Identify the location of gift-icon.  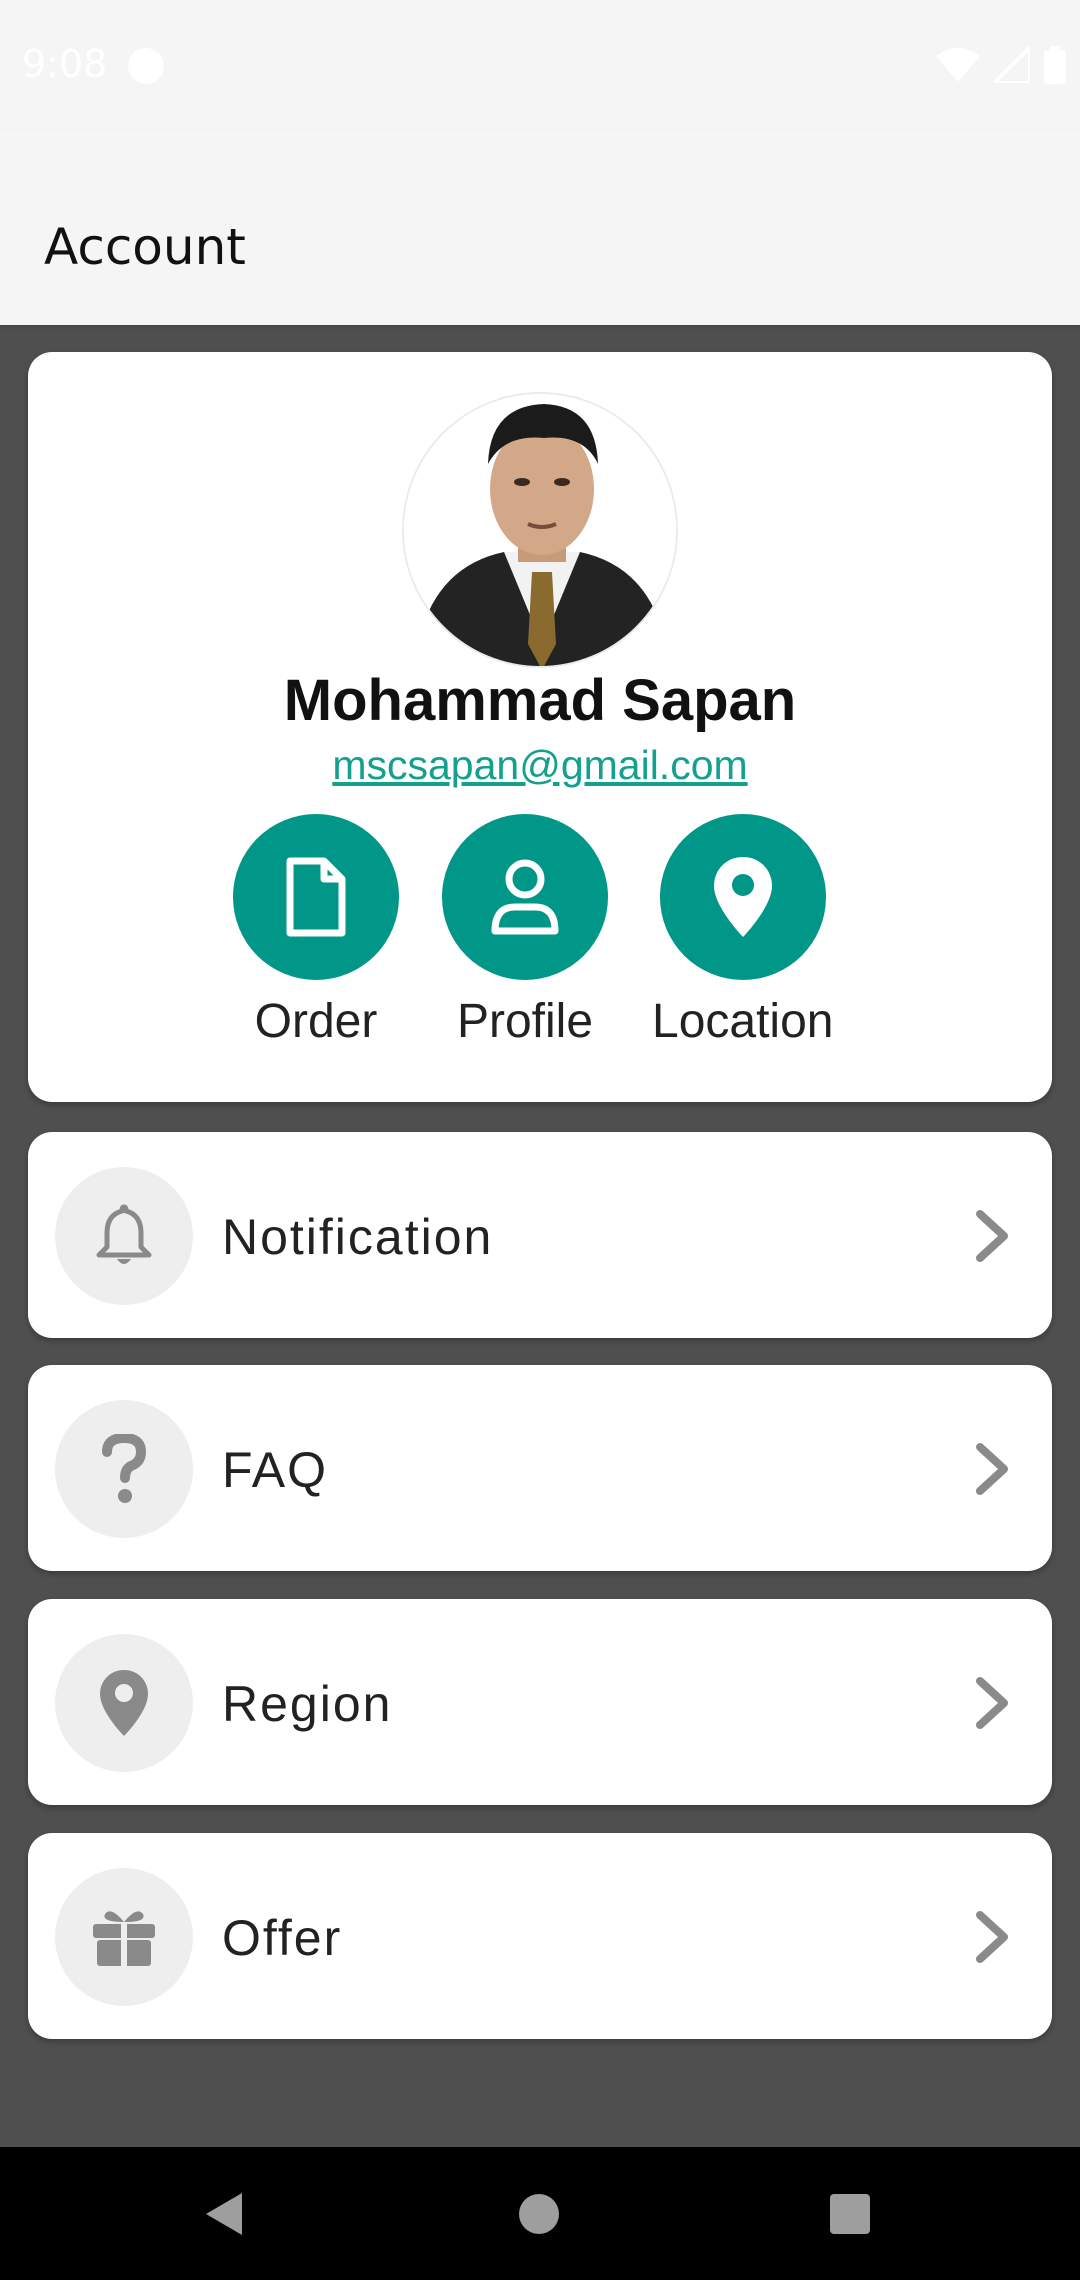
(124, 1938).